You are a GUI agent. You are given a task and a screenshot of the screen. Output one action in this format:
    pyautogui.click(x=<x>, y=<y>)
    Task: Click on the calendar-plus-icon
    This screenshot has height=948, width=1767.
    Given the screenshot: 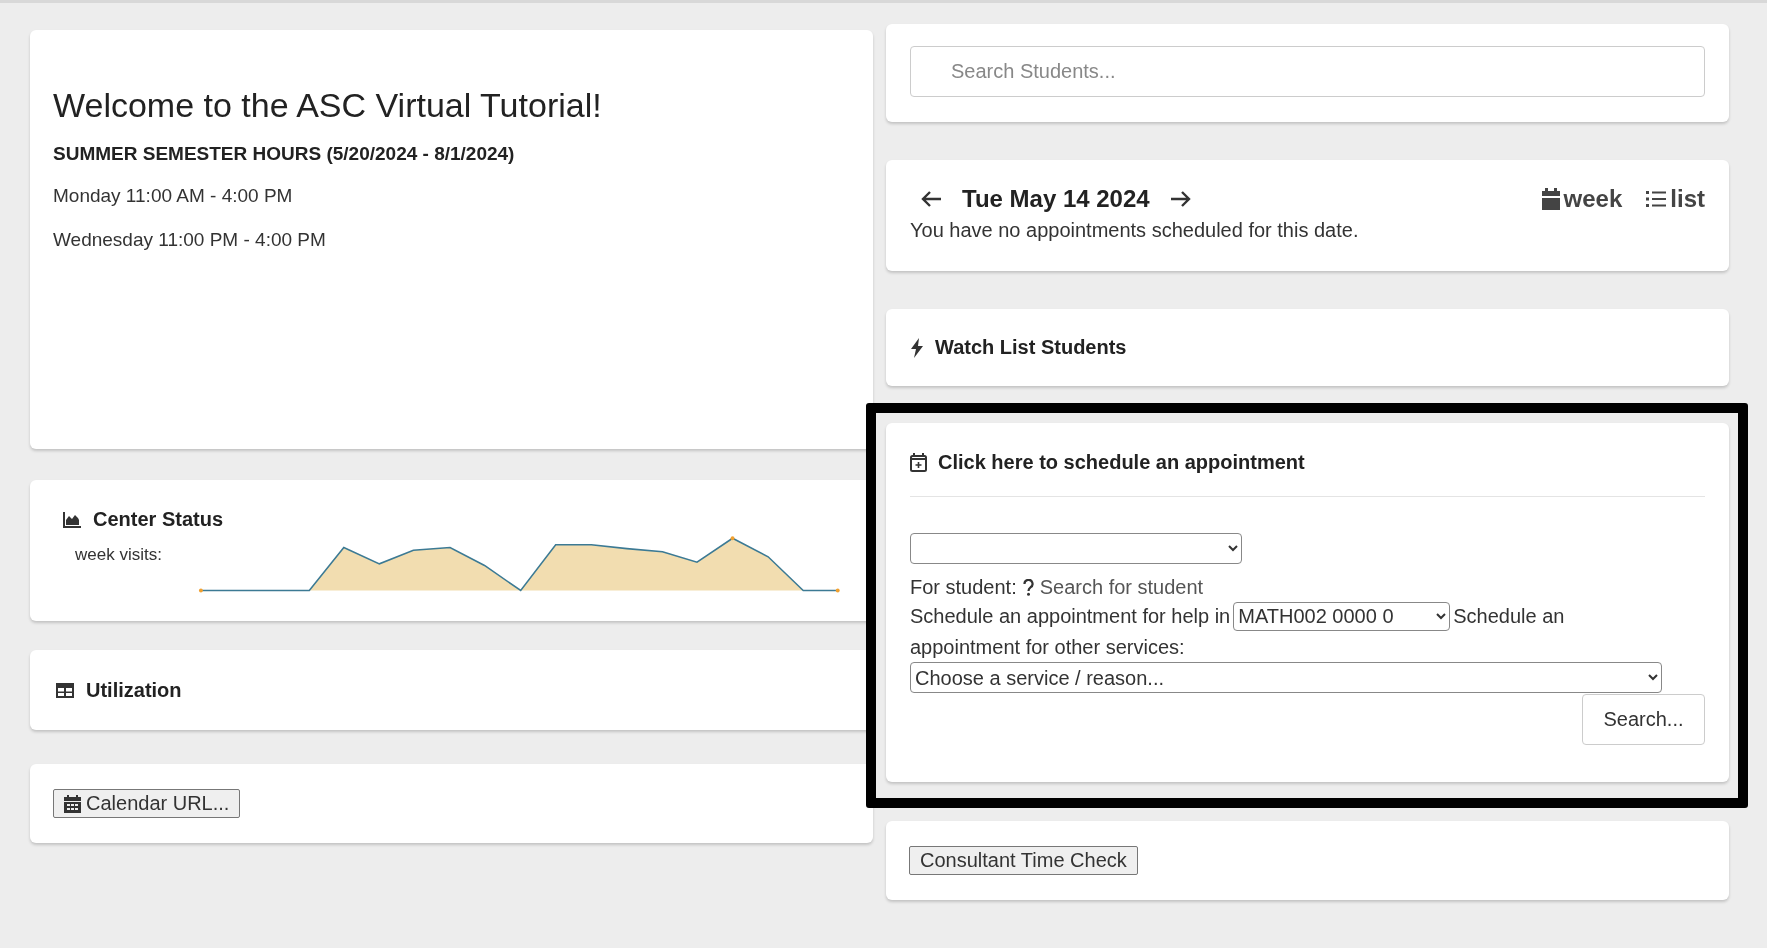 What is the action you would take?
    pyautogui.click(x=918, y=462)
    